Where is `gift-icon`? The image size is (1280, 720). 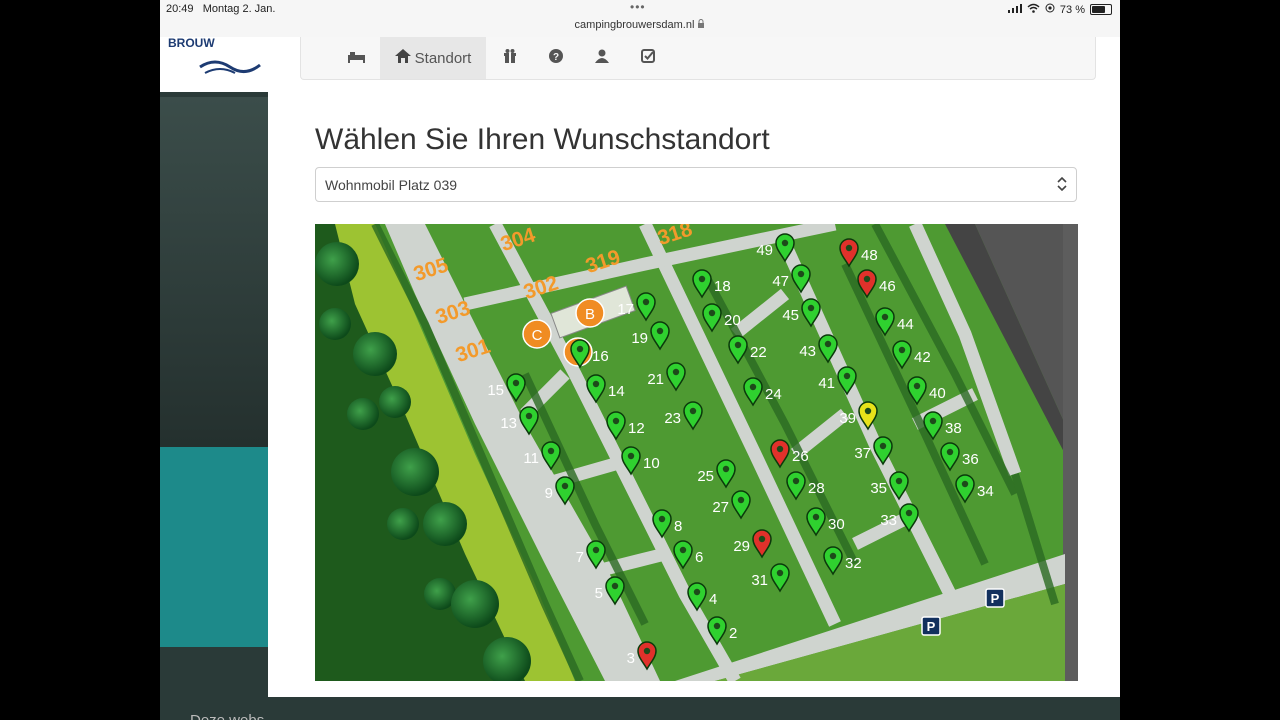
gift-icon is located at coordinates (510, 58).